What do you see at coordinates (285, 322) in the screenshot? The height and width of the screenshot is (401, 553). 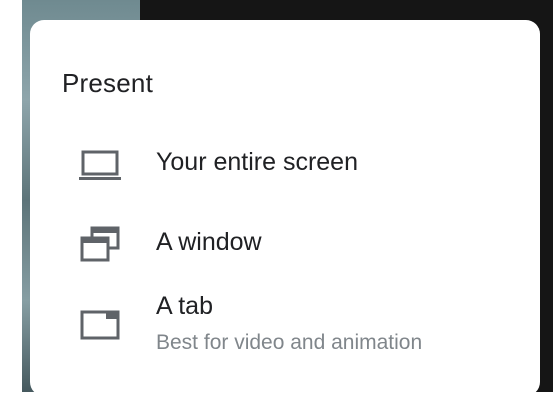 I see `option-tab: A tab Best for video and animation` at bounding box center [285, 322].